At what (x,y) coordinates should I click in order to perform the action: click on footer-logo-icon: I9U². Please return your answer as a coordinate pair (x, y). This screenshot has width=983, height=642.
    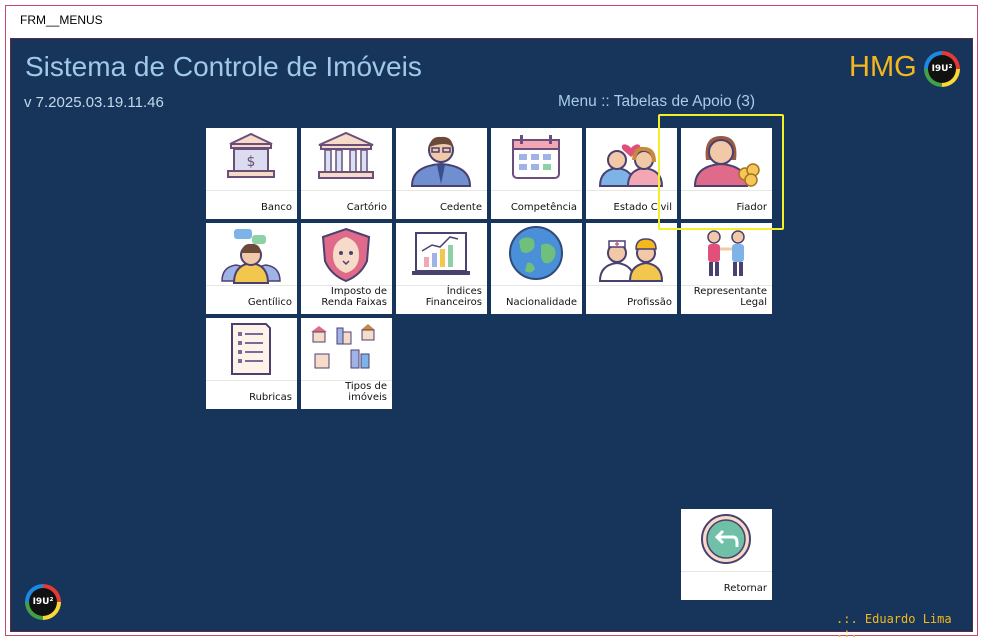
    Looking at the image, I should click on (43, 602).